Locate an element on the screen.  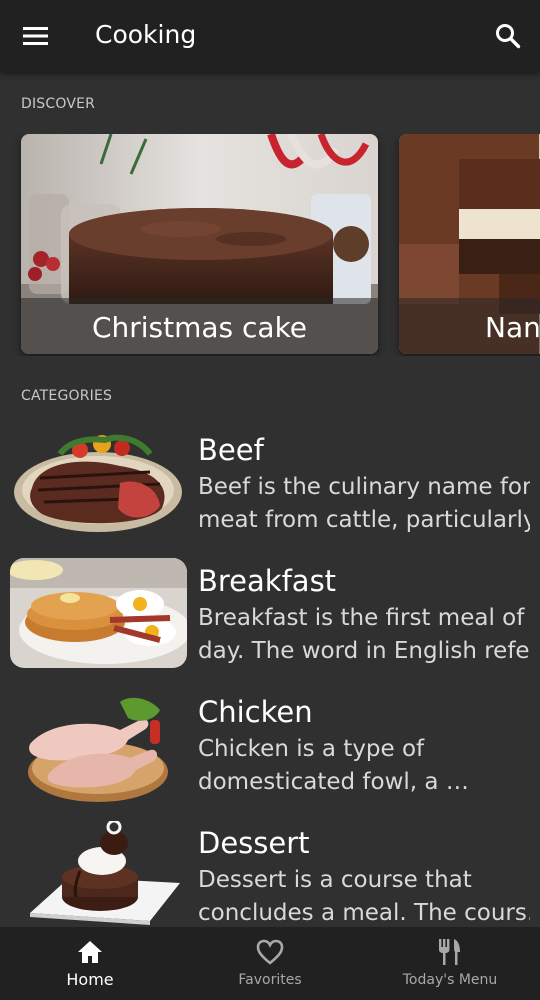
category-description-line-1: Dessert is a course that is located at coordinates (335, 880).